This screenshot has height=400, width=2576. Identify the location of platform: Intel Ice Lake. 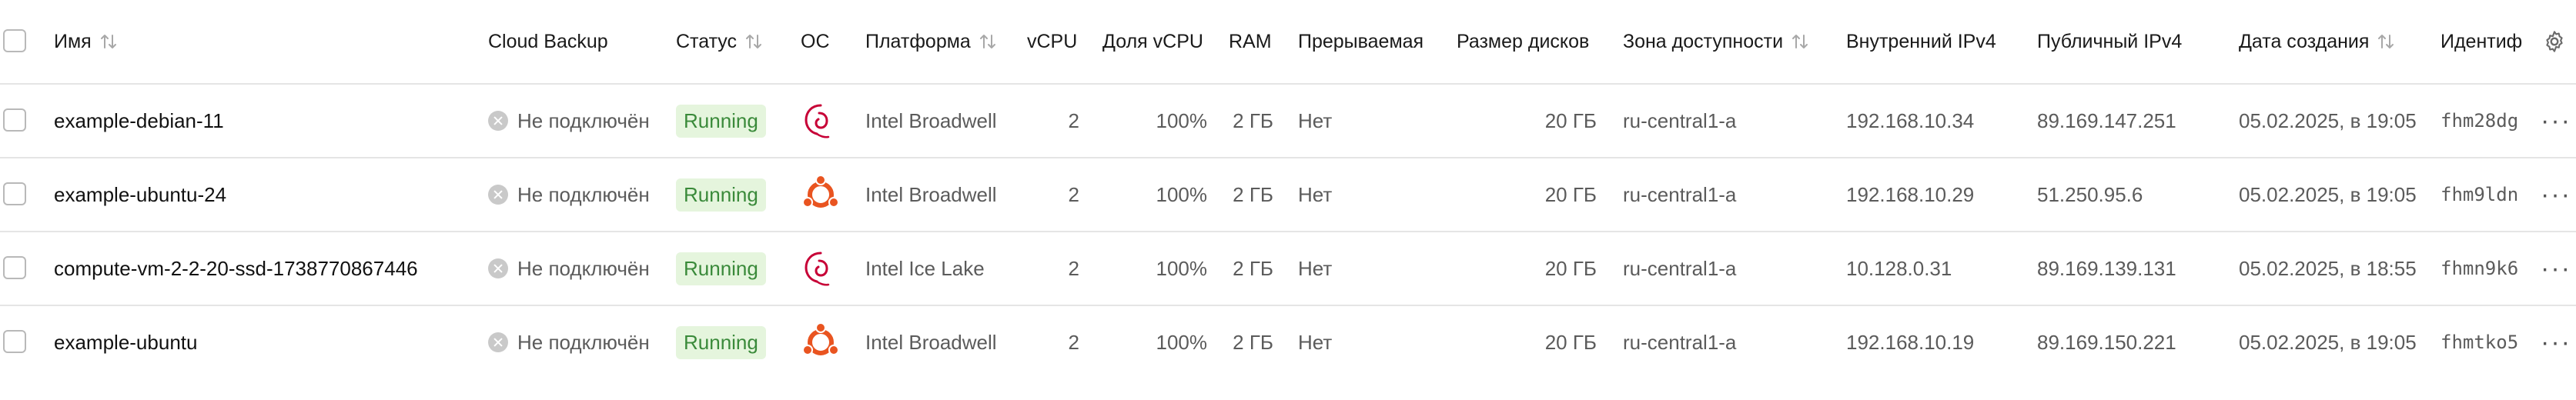
(925, 268).